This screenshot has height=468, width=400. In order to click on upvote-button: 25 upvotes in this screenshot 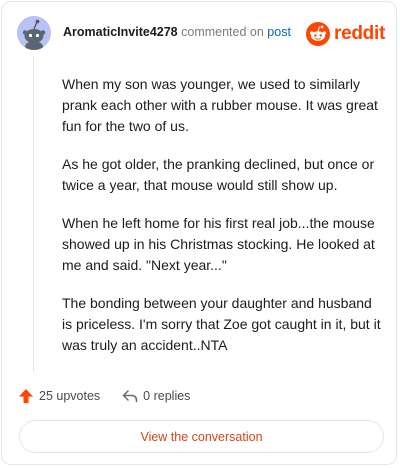, I will do `click(59, 396)`.